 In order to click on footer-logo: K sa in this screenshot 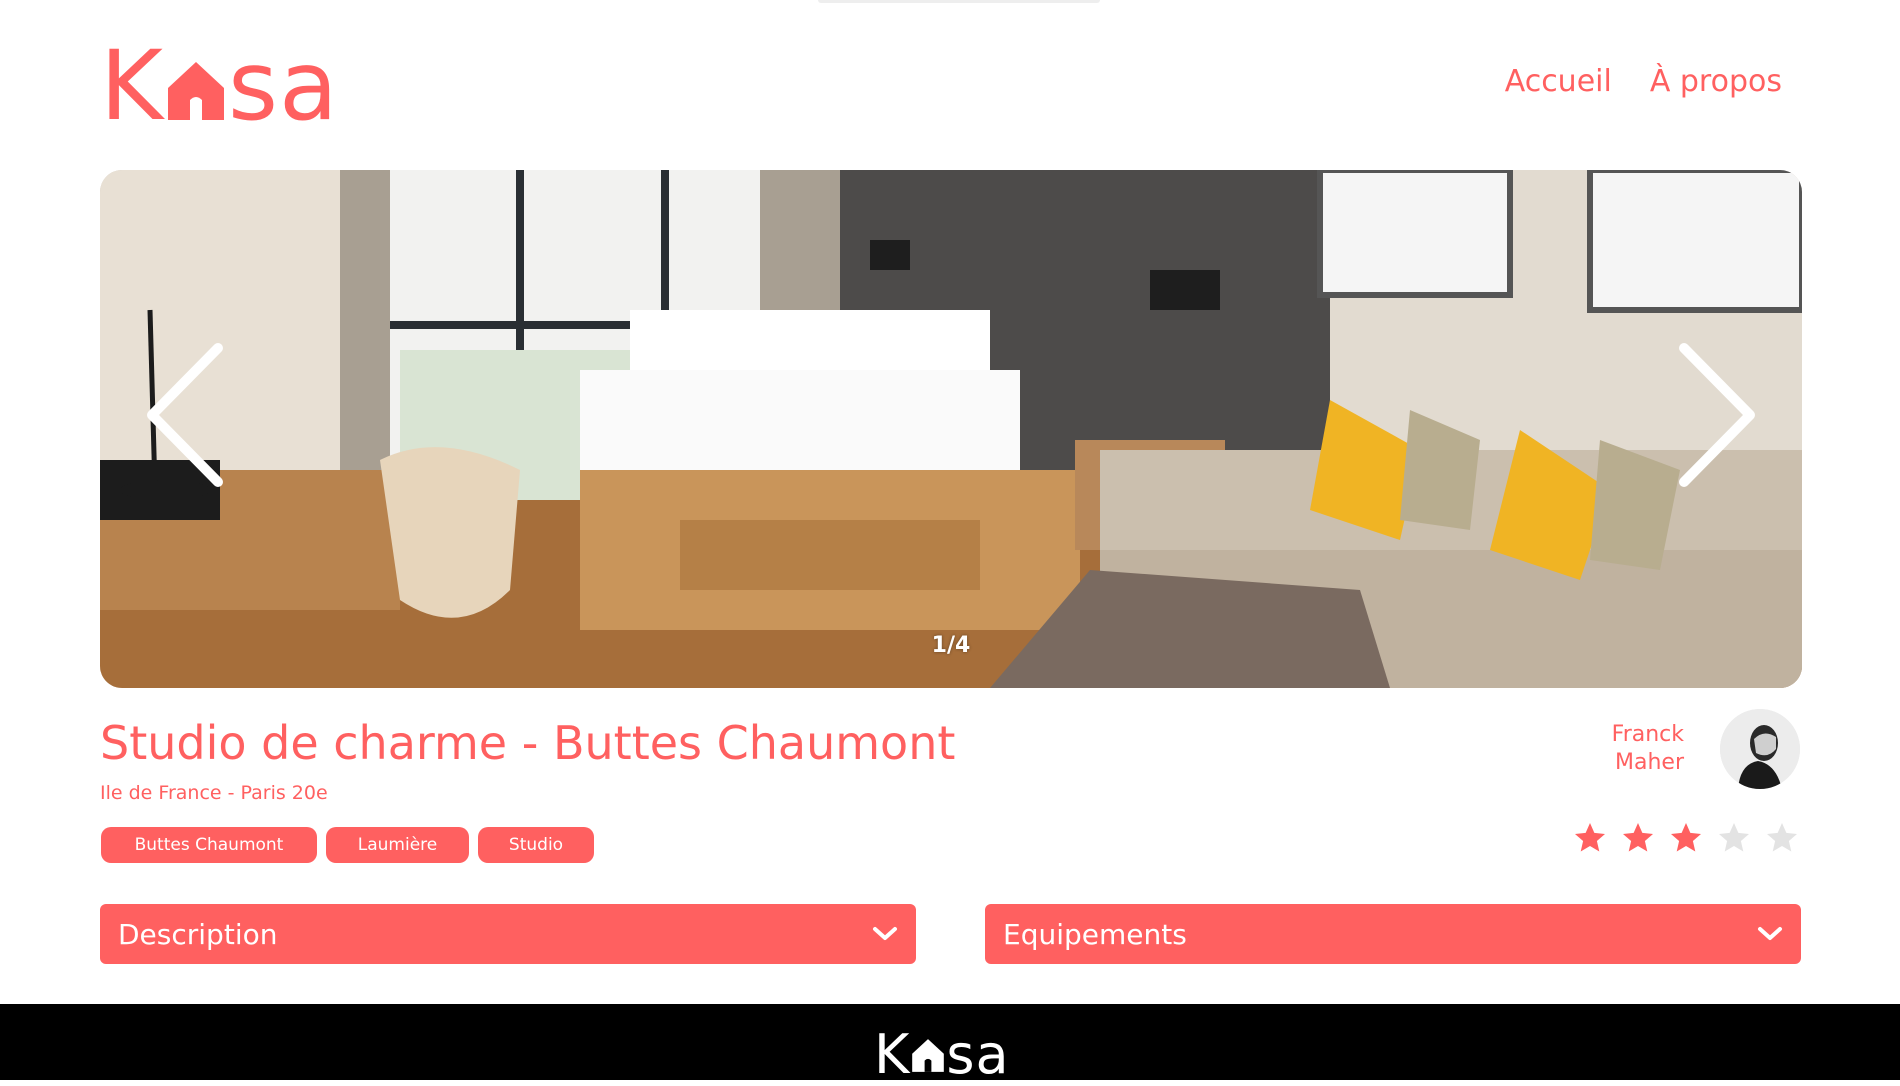, I will do `click(942, 1055)`.